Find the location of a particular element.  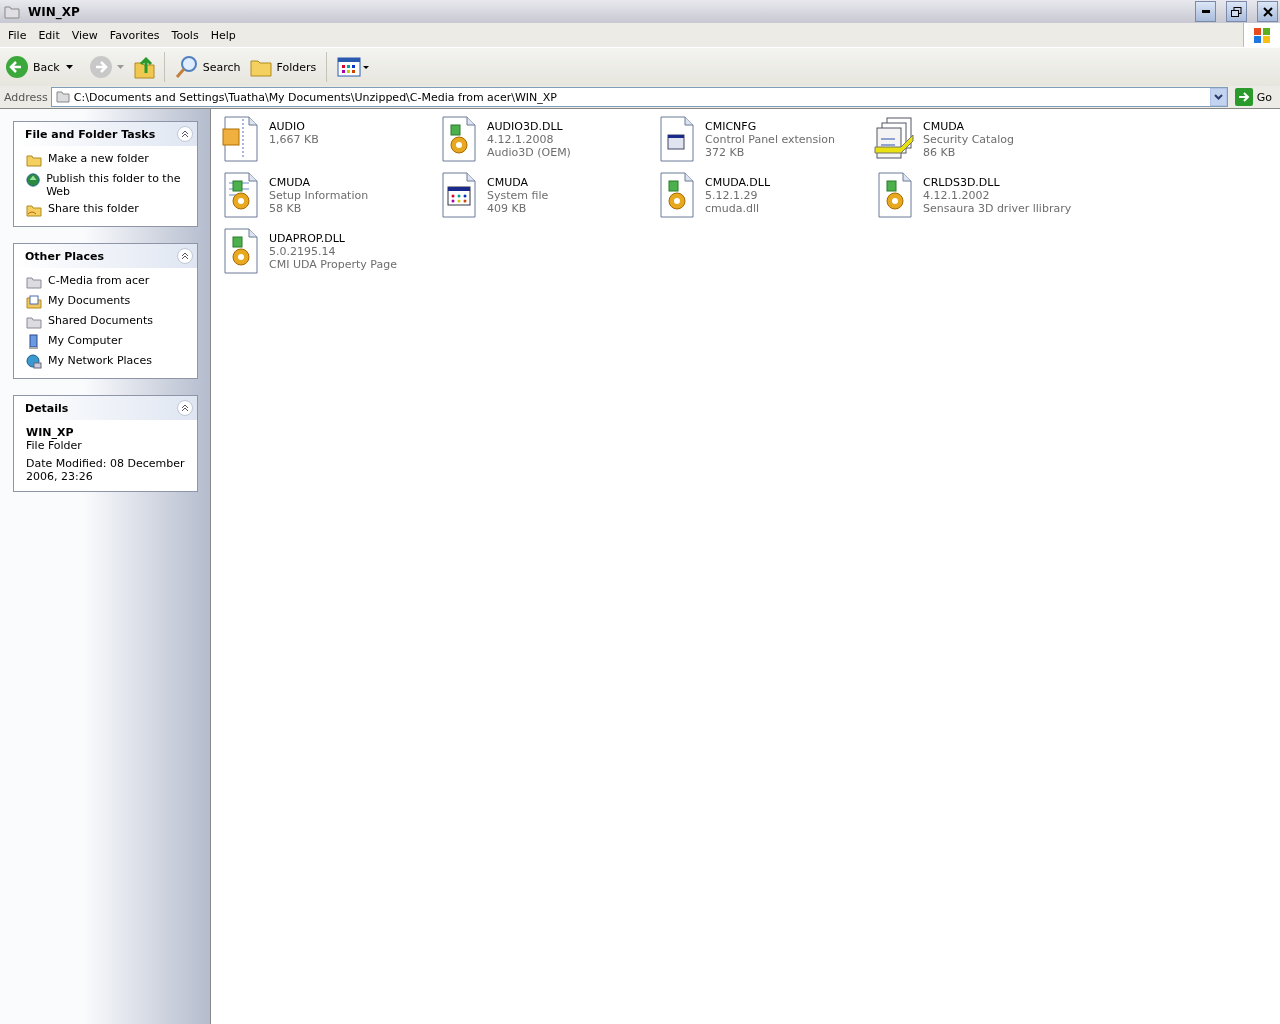

globe-icon is located at coordinates (33, 180).